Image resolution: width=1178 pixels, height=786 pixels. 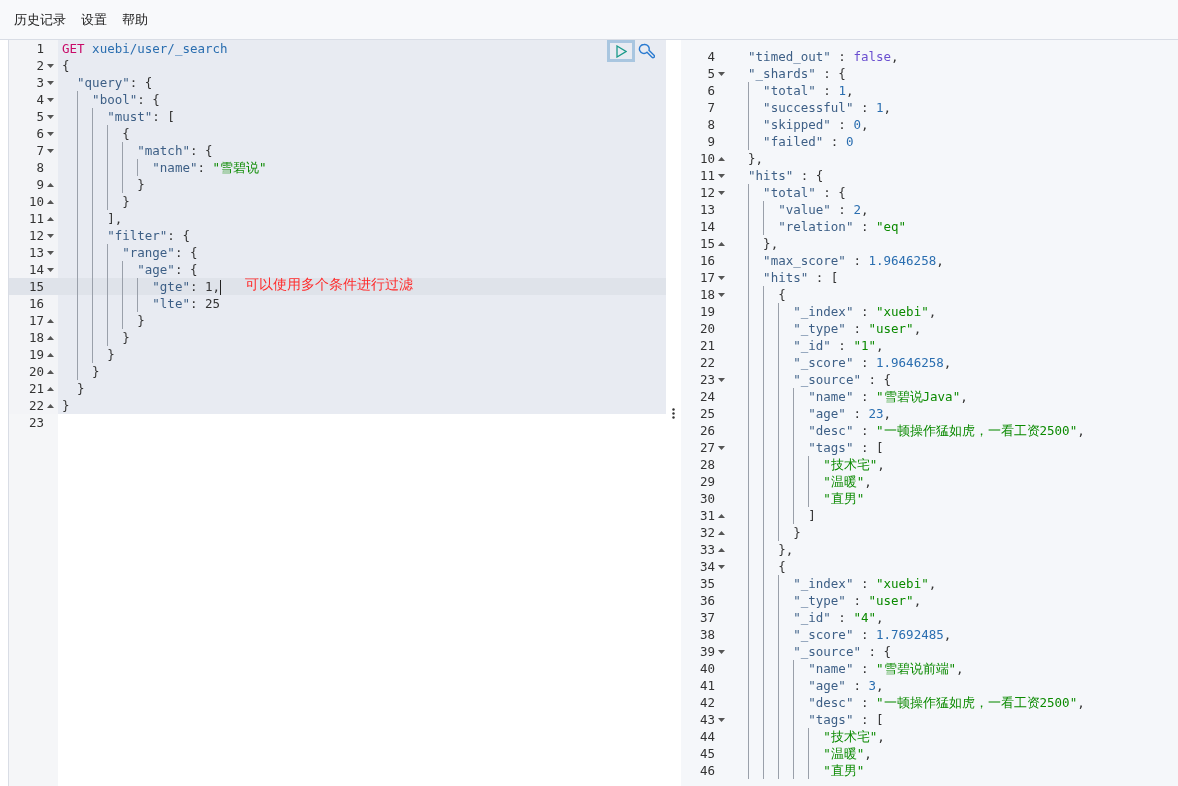 What do you see at coordinates (673, 413) in the screenshot?
I see `drag-handle-icon` at bounding box center [673, 413].